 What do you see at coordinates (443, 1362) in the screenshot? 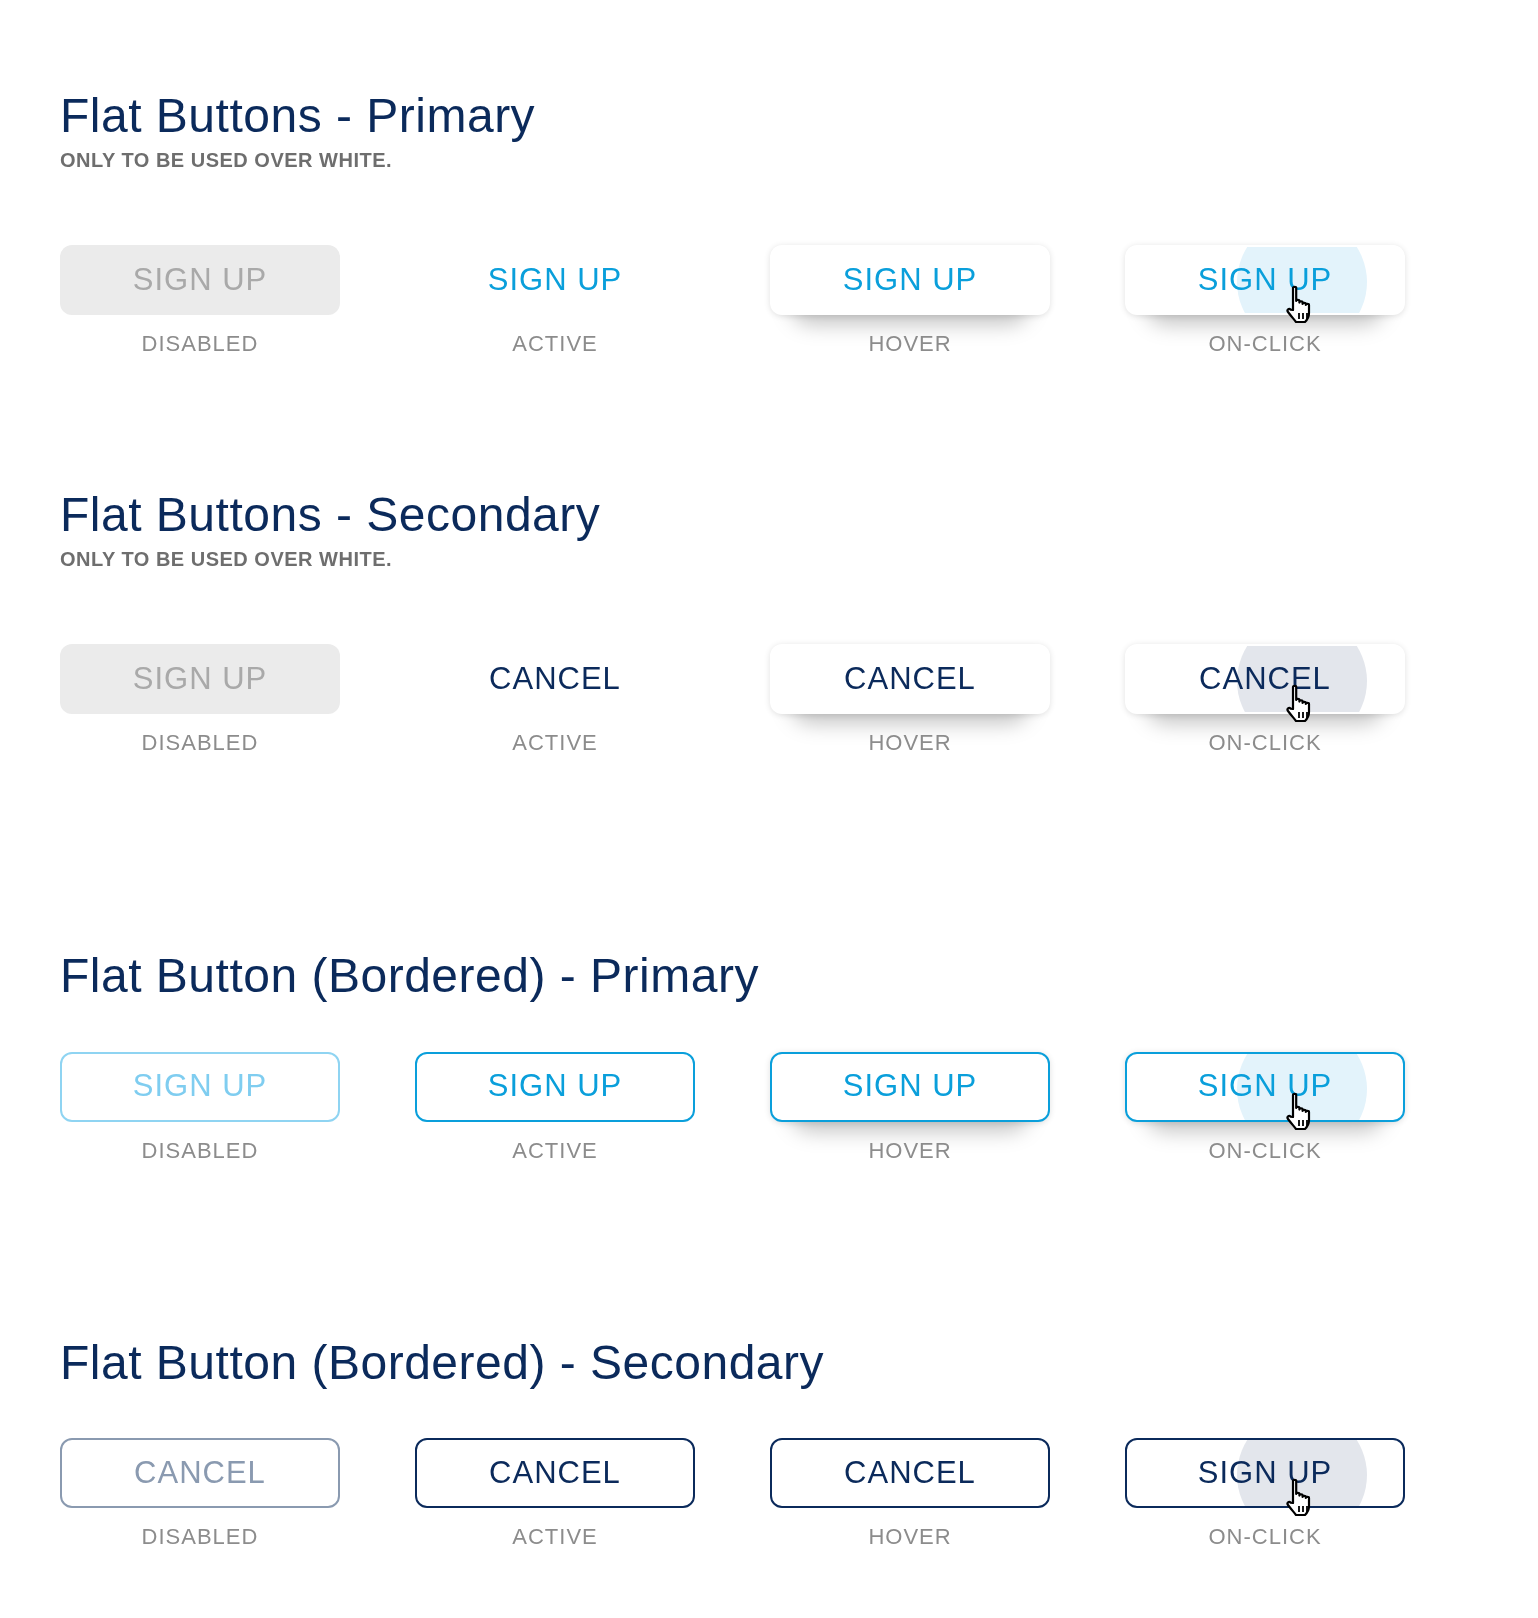
I see `section-title: Flat Button (Bordered) - Secondary` at bounding box center [443, 1362].